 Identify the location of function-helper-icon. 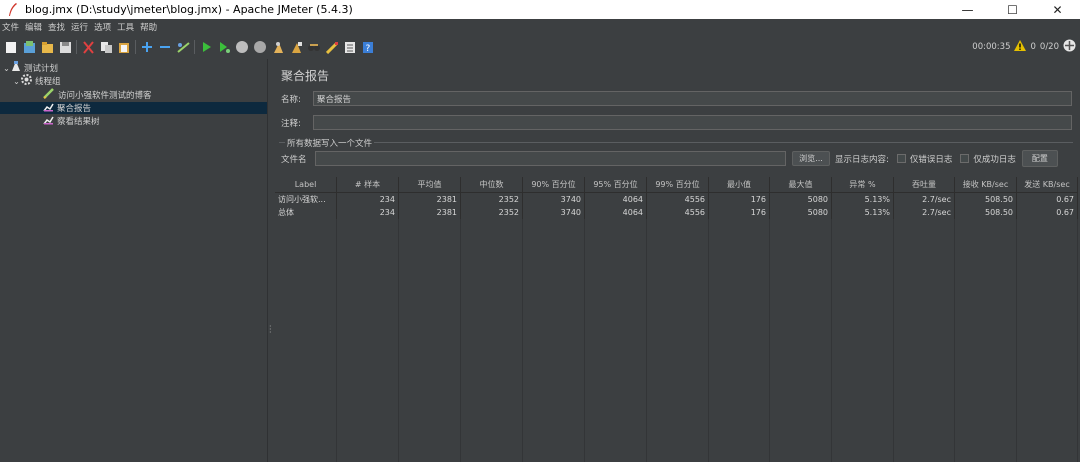
(350, 47).